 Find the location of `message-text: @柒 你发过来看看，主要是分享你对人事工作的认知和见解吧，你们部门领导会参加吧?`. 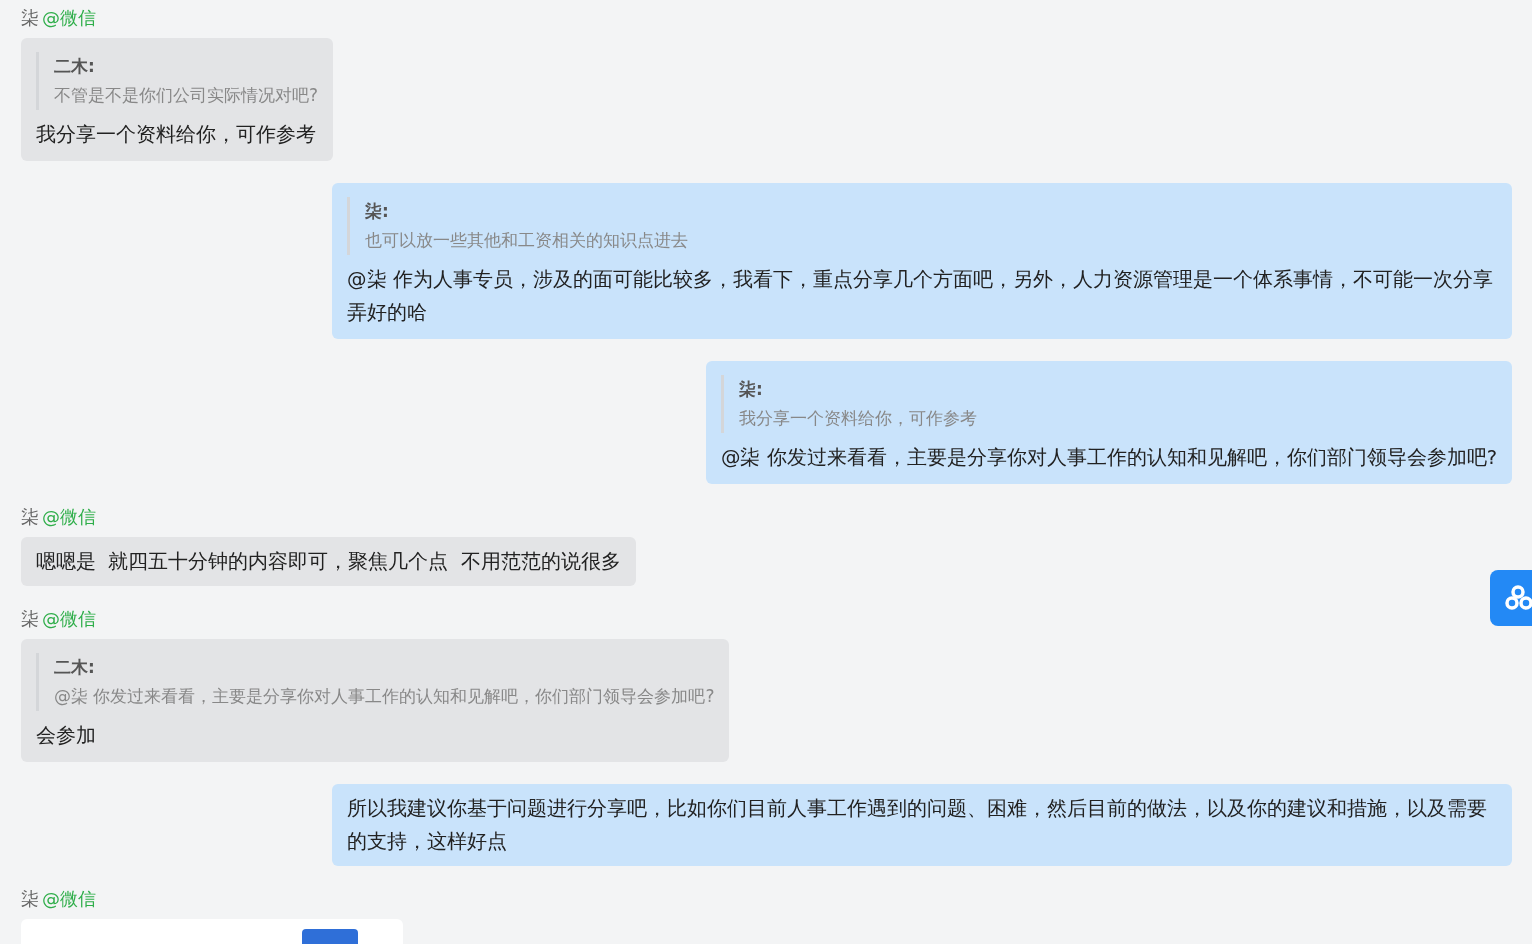

message-text: @柒 你发过来看看，主要是分享你对人事工作的认知和见解吧，你们部门领导会参加吧? is located at coordinates (1108, 458).